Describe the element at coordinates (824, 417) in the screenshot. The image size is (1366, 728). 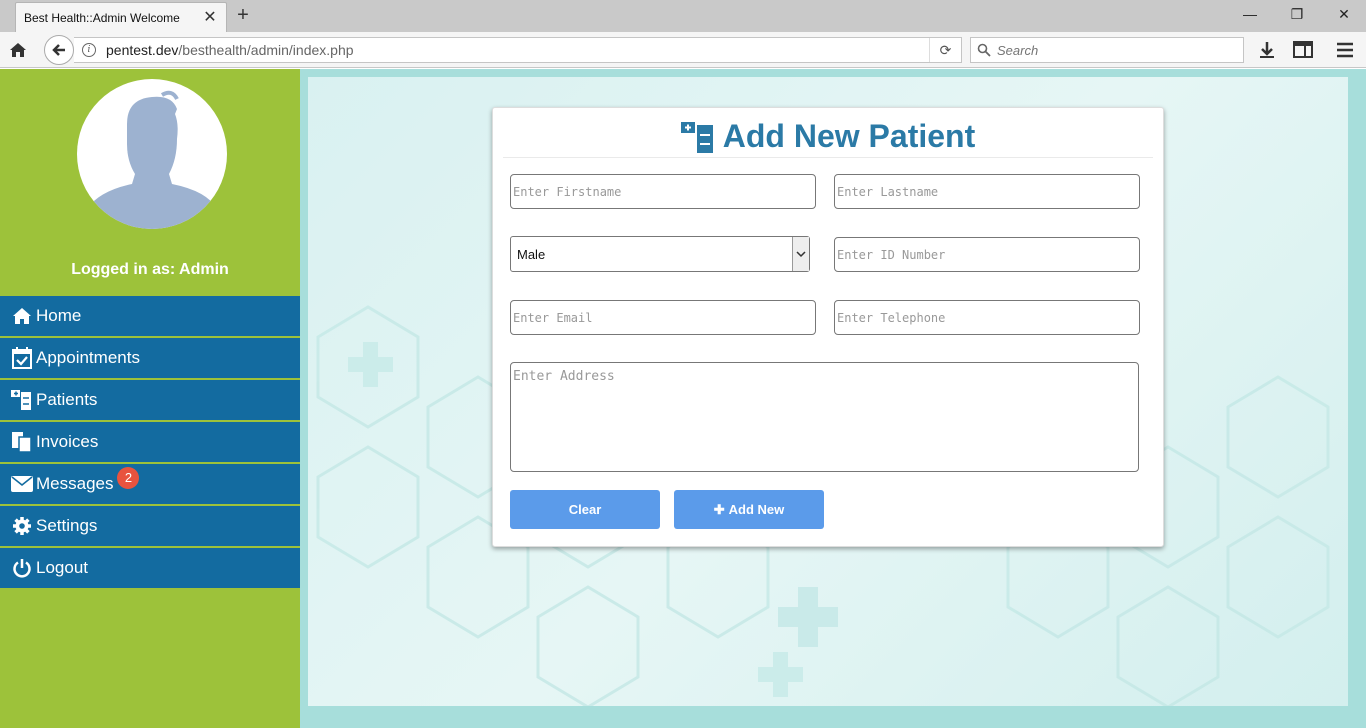
I see `address-textarea: Enter Address` at that location.